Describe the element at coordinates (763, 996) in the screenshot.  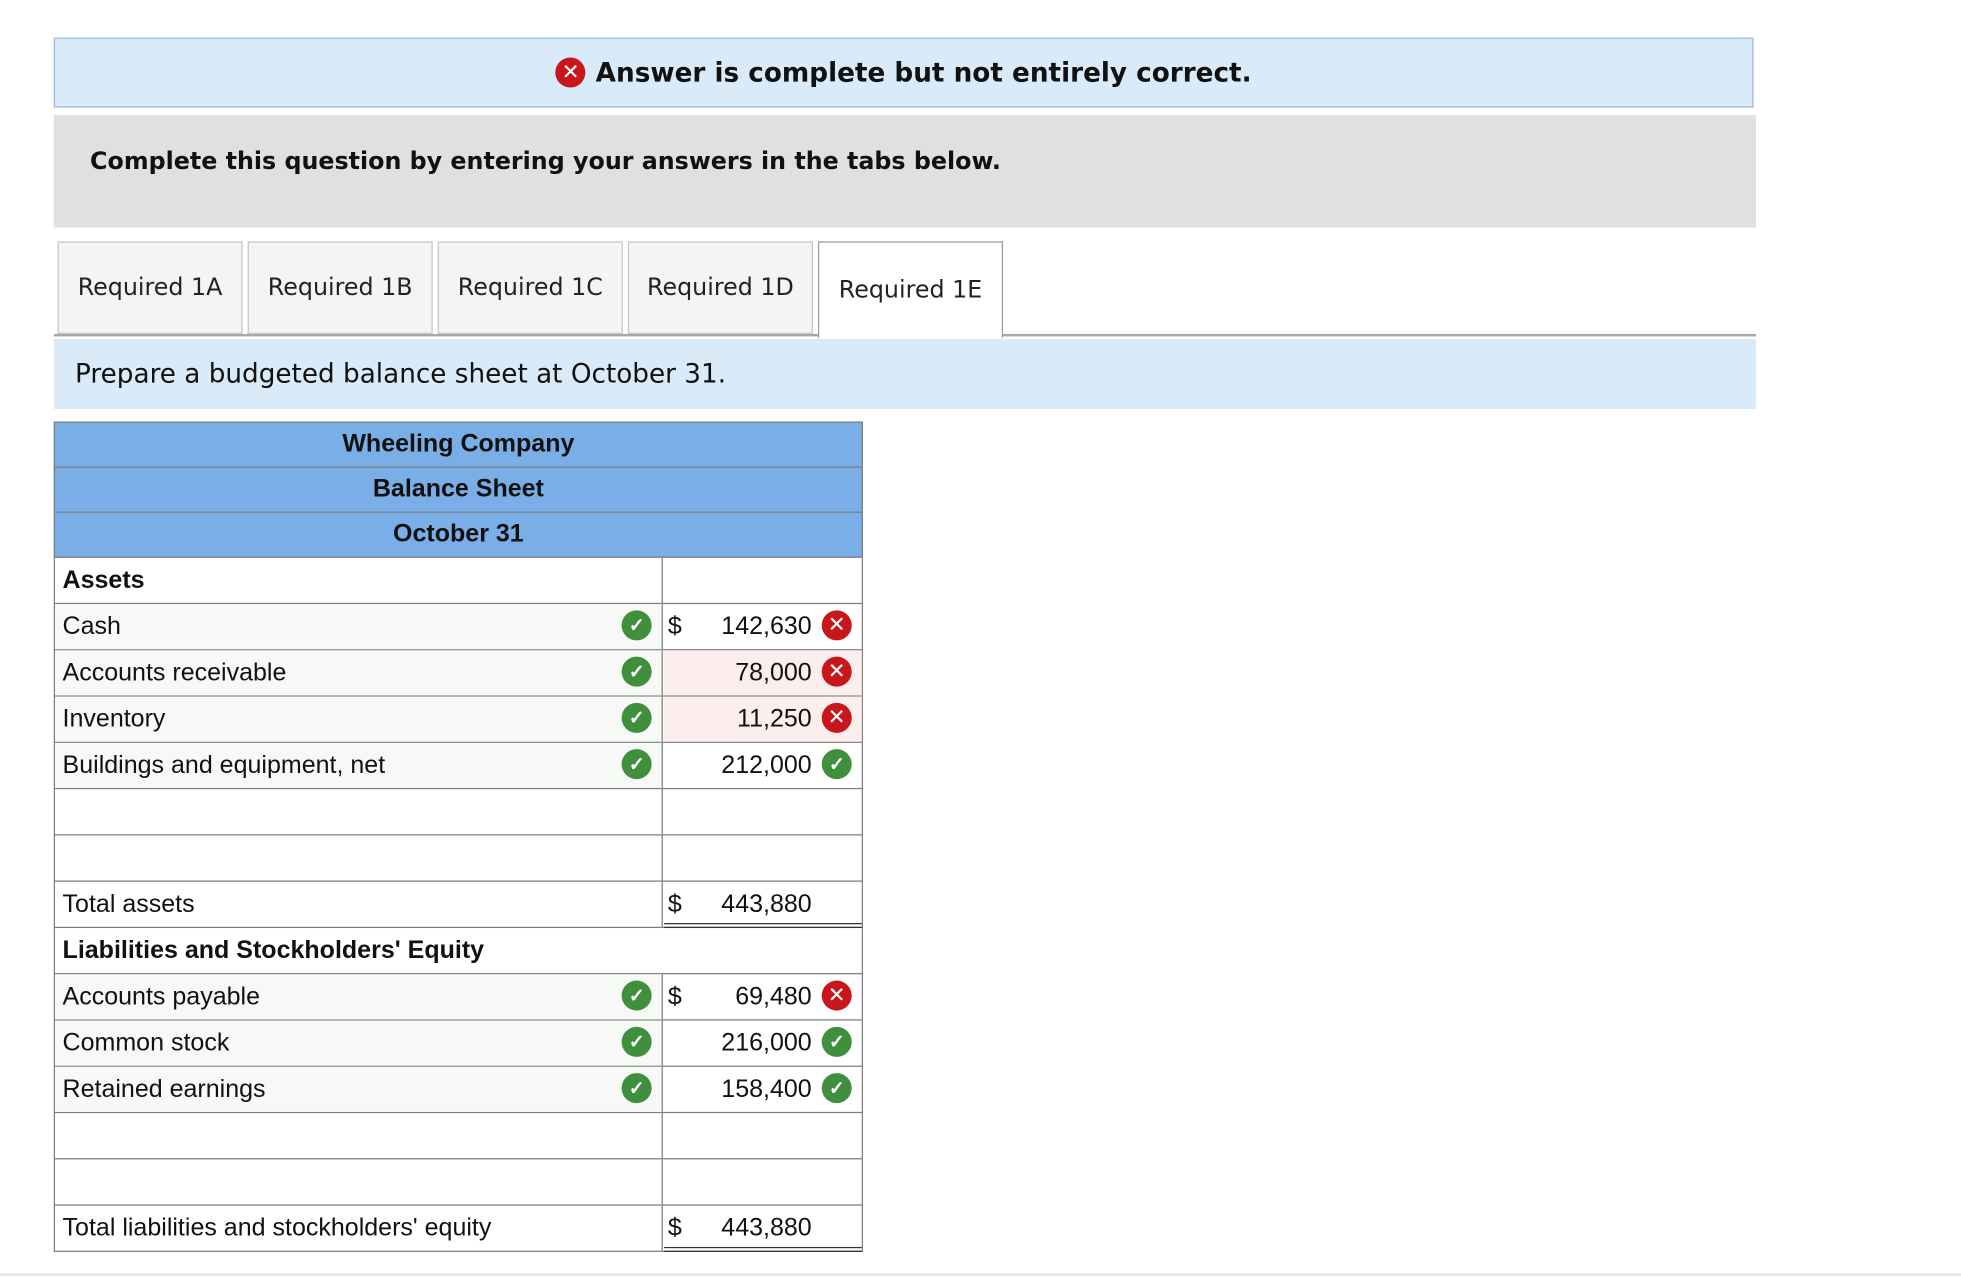
I see `amount-input-payable: $ 69,480 ✕` at that location.